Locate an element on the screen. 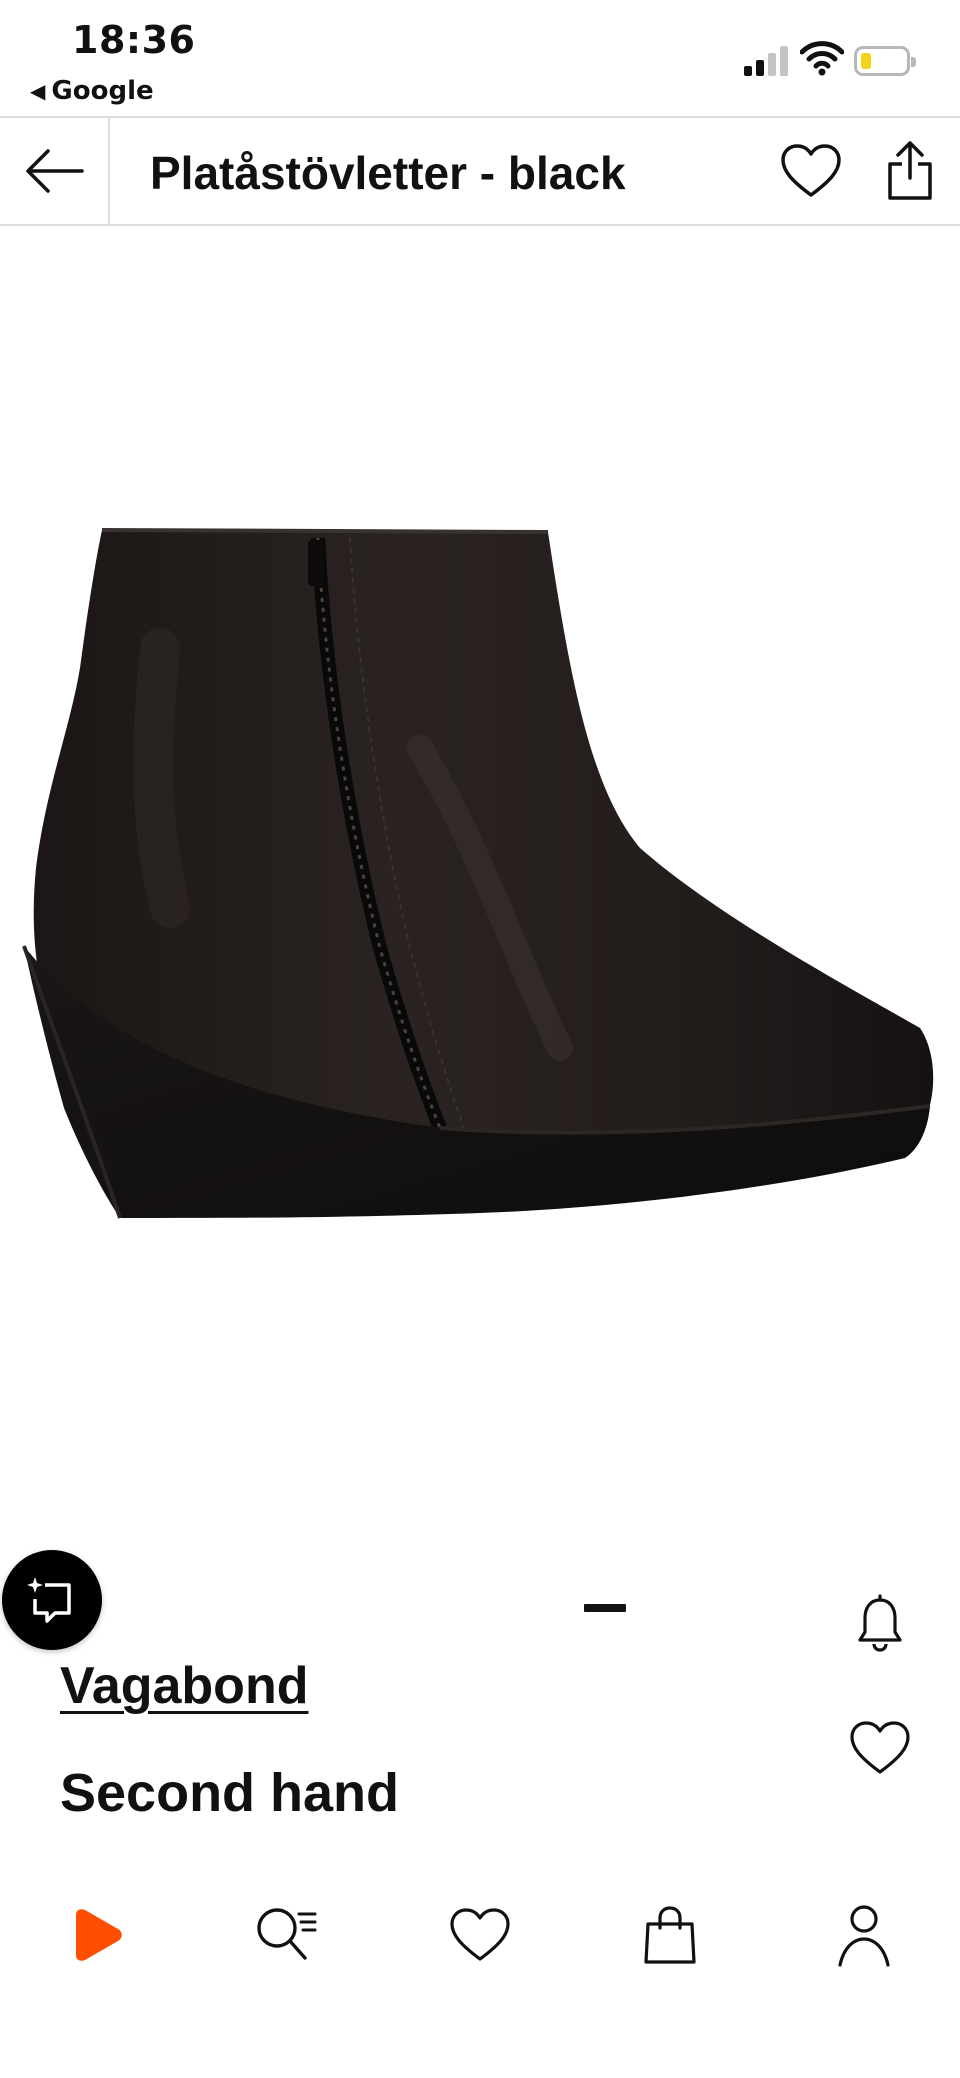  triangle-left-icon: ◀ is located at coordinates (38, 91).